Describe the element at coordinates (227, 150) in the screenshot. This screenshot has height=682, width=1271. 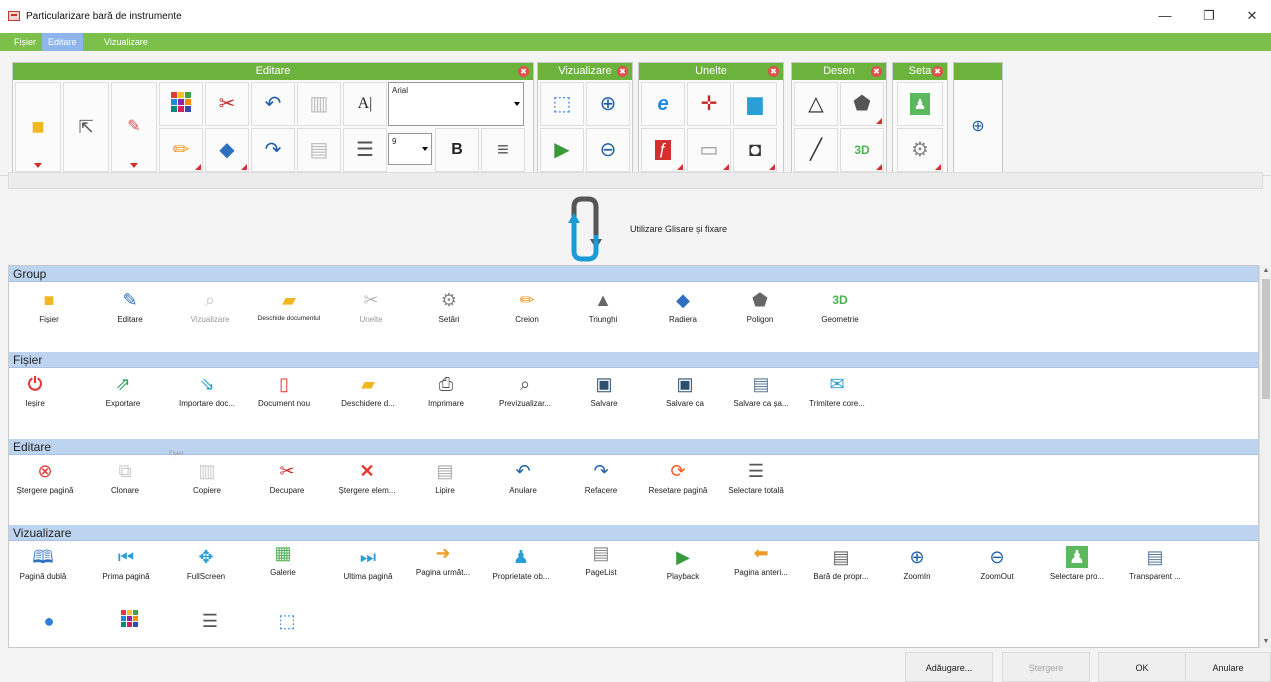
I see `ribbon-eraser-button: ◆` at that location.